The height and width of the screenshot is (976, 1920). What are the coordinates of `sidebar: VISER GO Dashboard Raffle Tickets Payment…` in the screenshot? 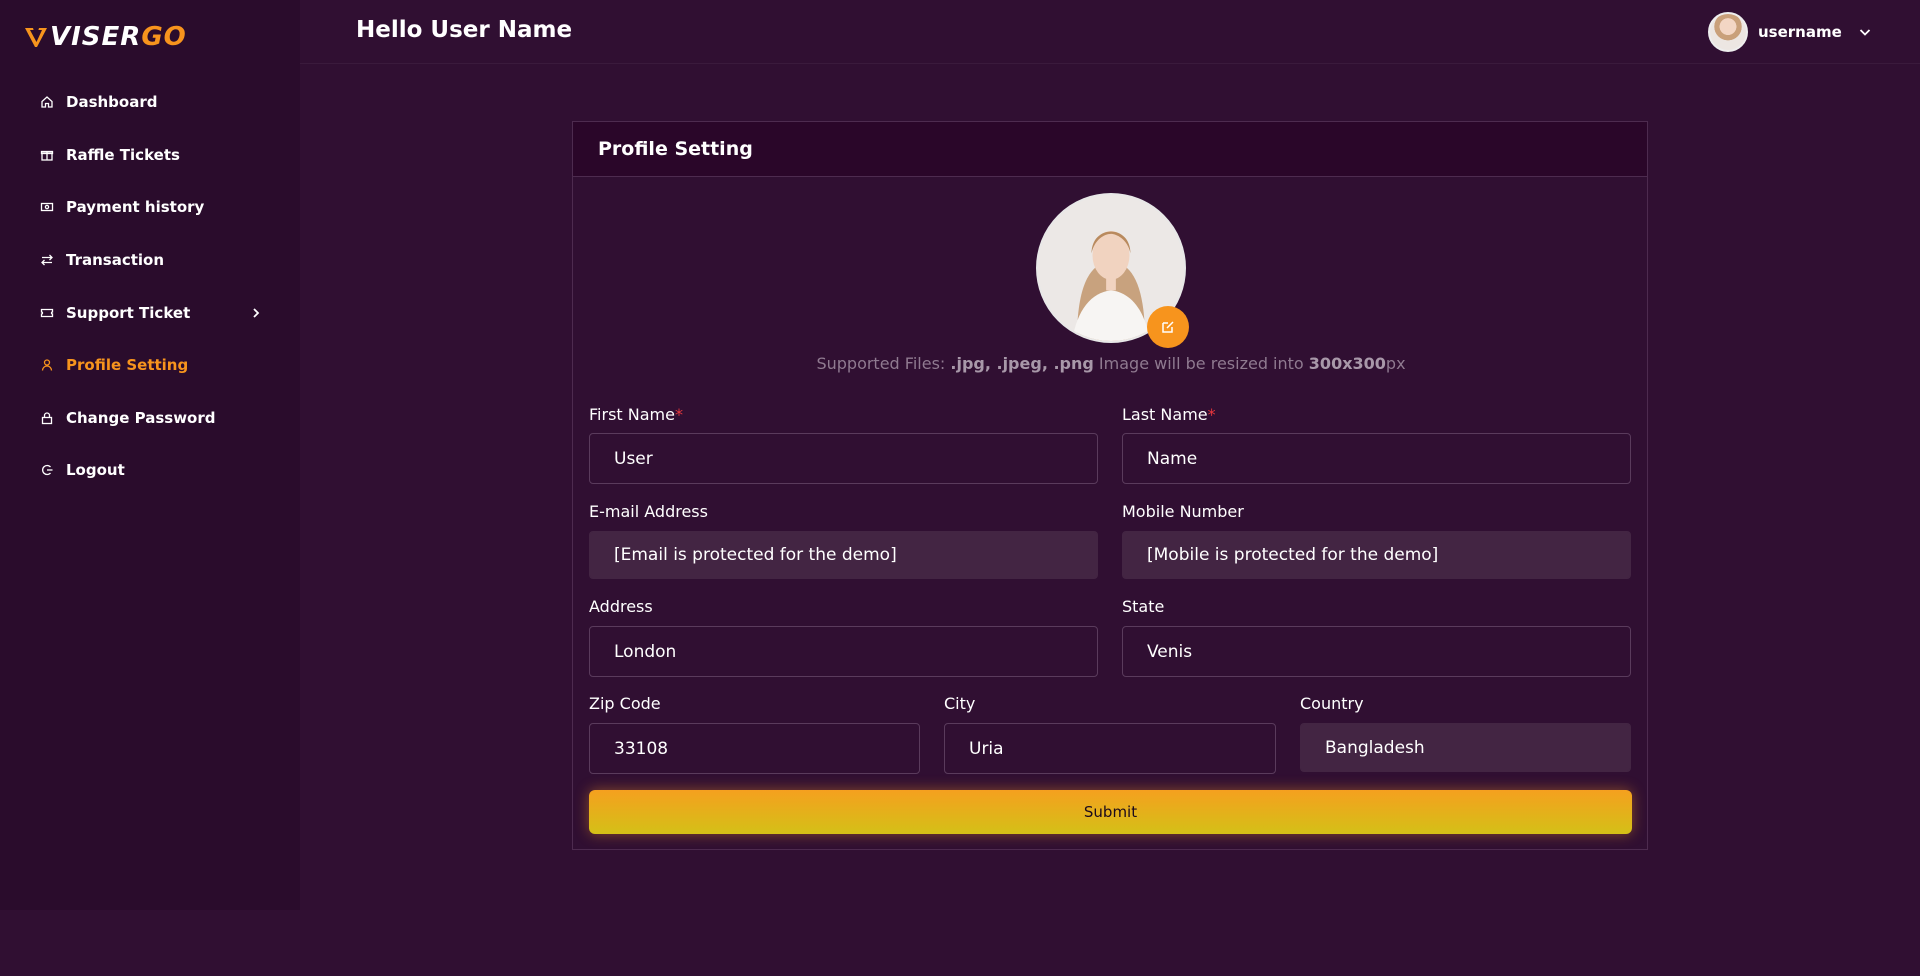 It's located at (150, 455).